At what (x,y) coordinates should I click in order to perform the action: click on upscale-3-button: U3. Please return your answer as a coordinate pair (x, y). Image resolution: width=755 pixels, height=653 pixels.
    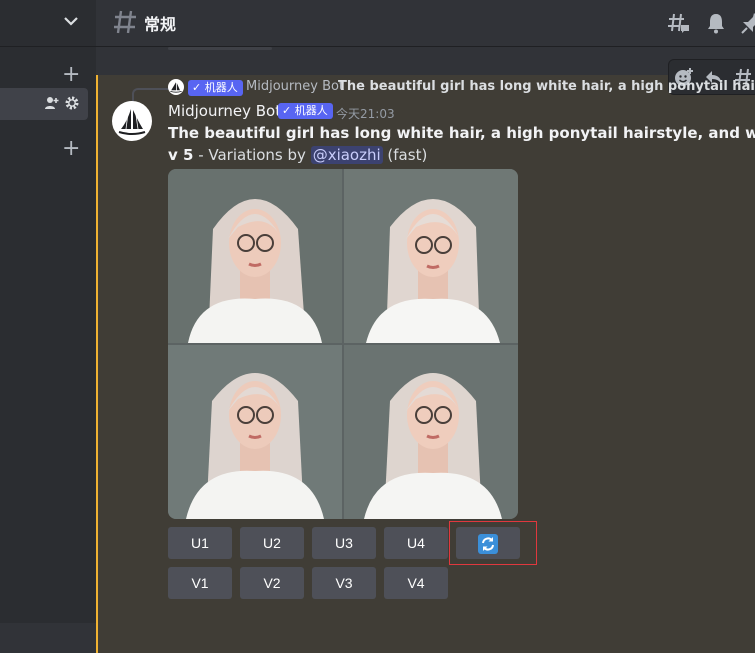
    Looking at the image, I should click on (344, 543).